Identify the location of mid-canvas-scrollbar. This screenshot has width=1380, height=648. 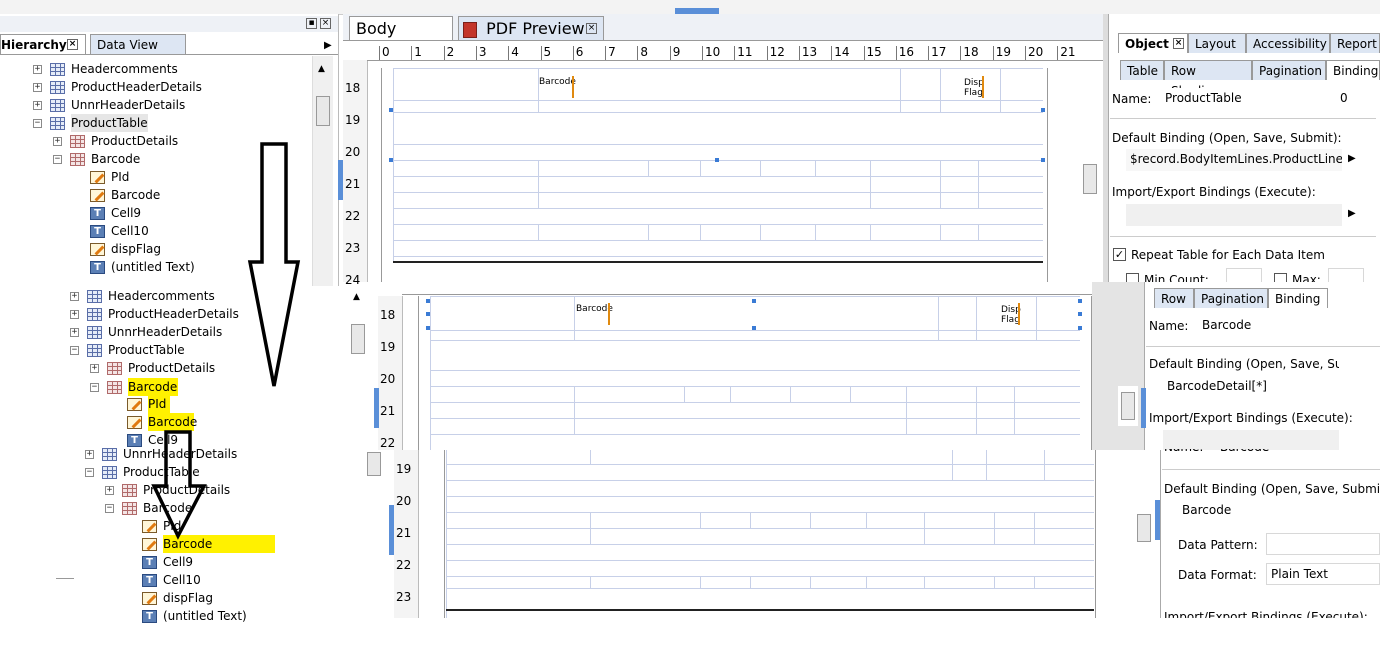
(1128, 406).